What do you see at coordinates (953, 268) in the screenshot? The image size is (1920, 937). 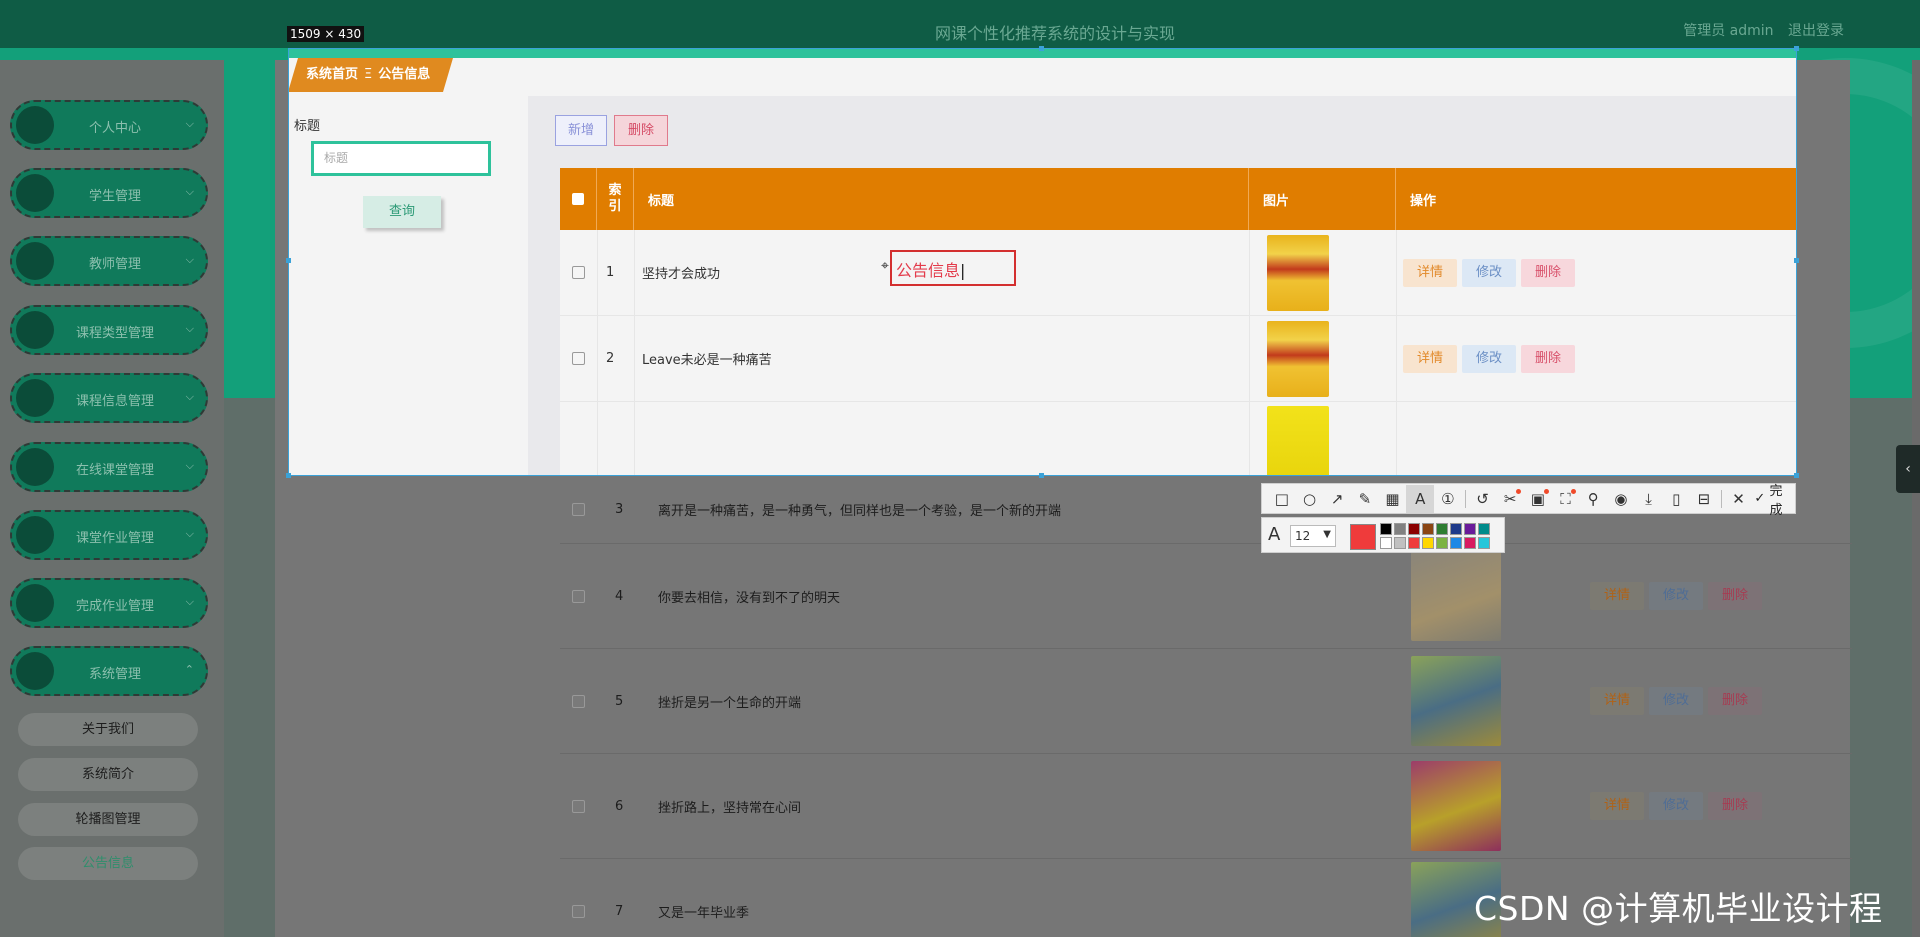 I see `text-annotation: 公告信息|` at bounding box center [953, 268].